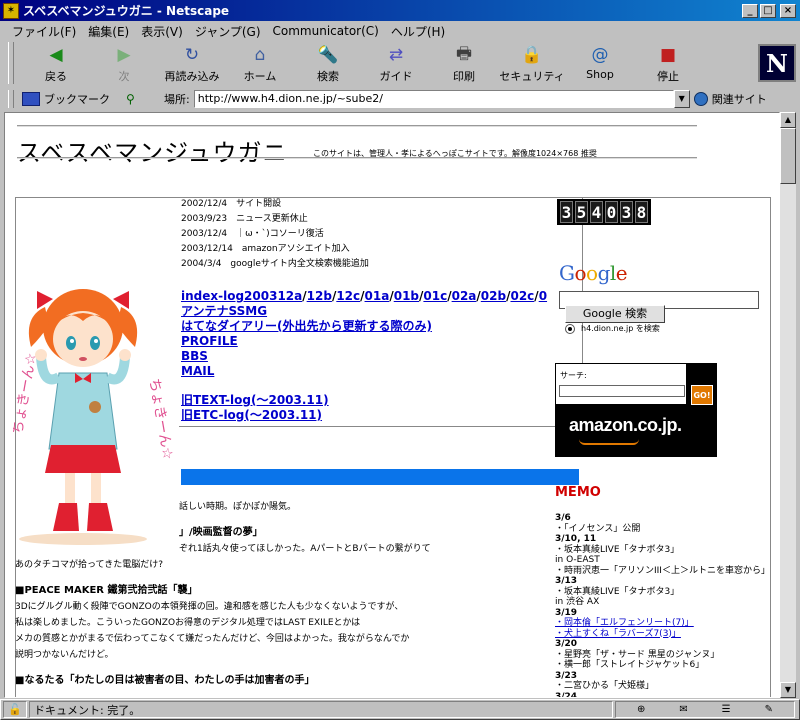 Image resolution: width=800 pixels, height=720 pixels. I want to click on amazon-go-button: GO!, so click(702, 395).